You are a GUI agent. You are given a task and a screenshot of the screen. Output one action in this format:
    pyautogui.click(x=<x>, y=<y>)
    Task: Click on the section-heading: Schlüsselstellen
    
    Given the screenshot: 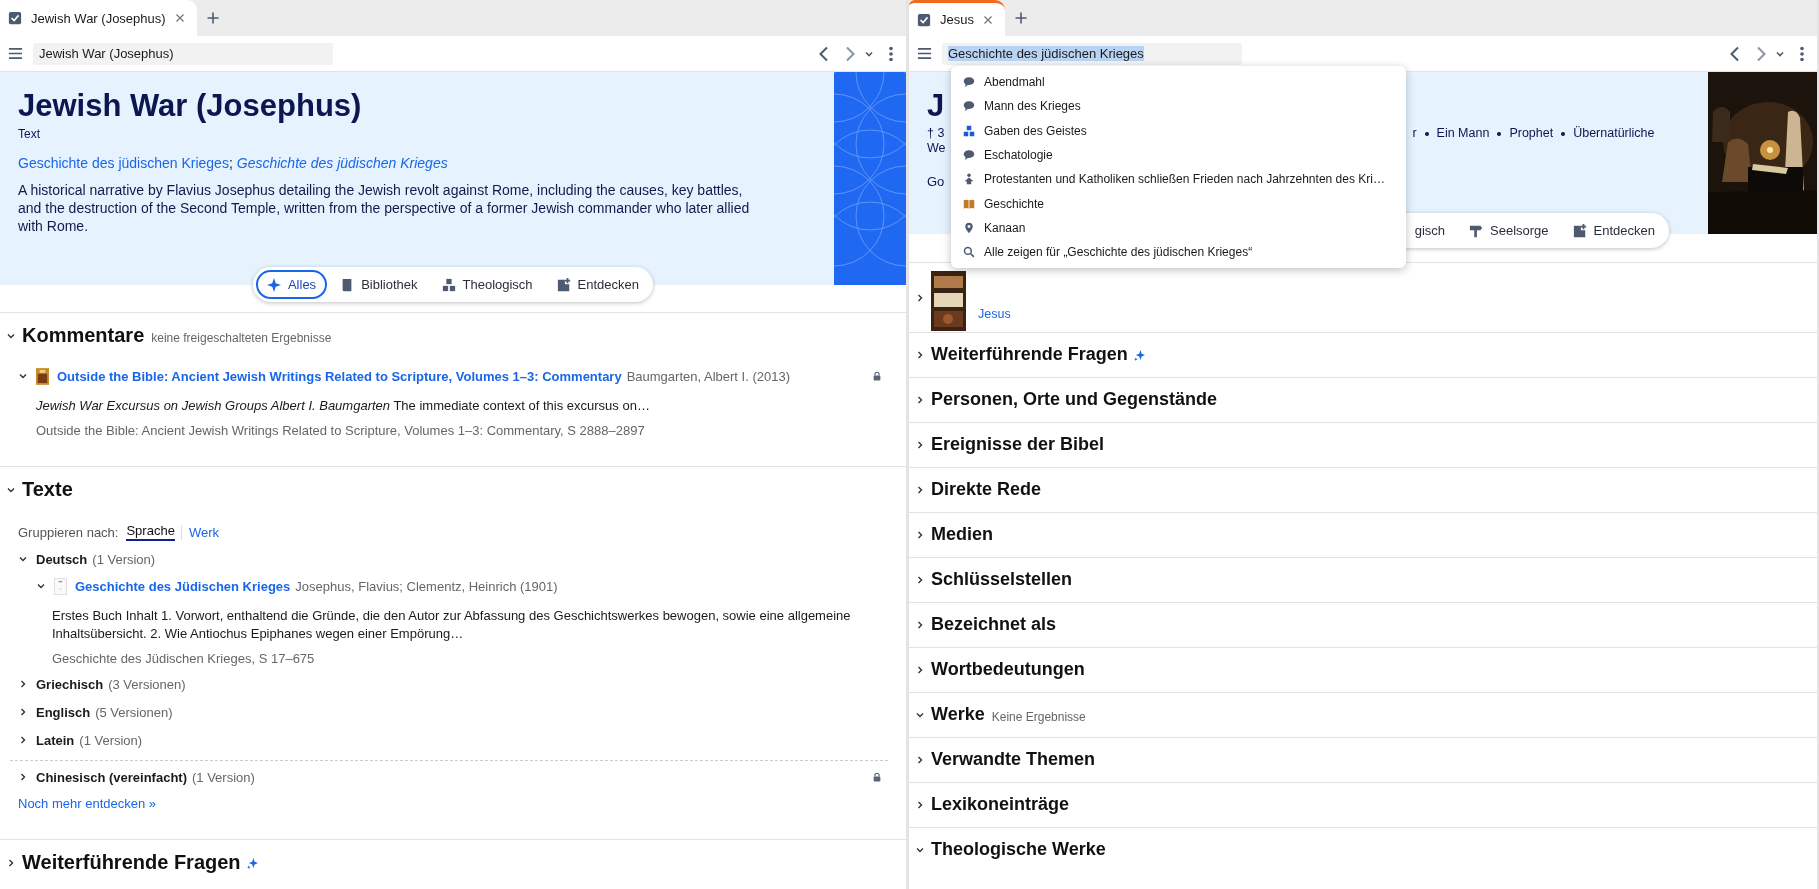 What is the action you would take?
    pyautogui.click(x=1002, y=579)
    